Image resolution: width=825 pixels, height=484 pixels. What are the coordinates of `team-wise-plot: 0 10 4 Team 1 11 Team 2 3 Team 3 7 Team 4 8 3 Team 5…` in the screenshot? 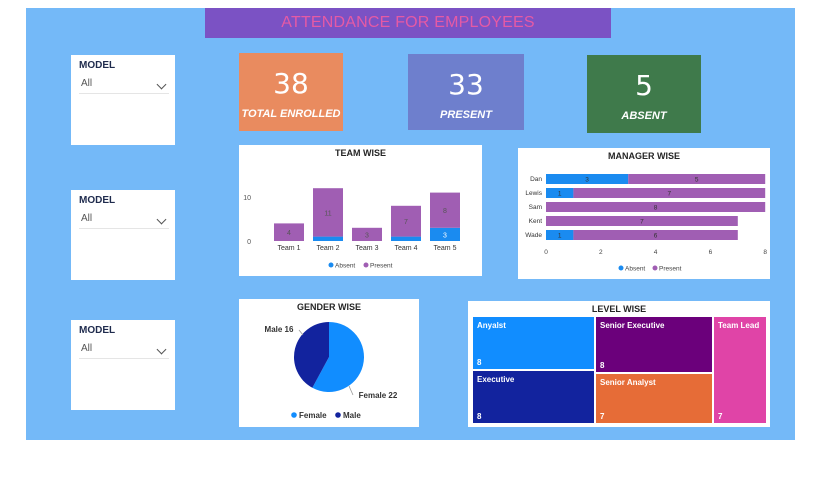 It's located at (351, 229).